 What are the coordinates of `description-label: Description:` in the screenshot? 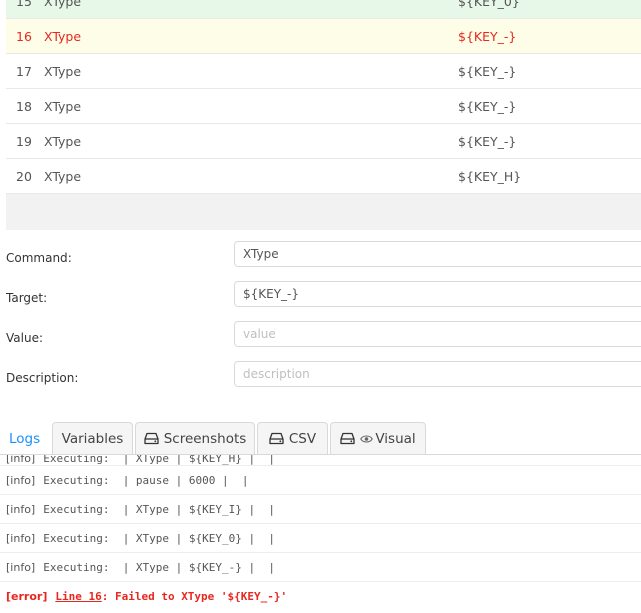 It's located at (42, 378).